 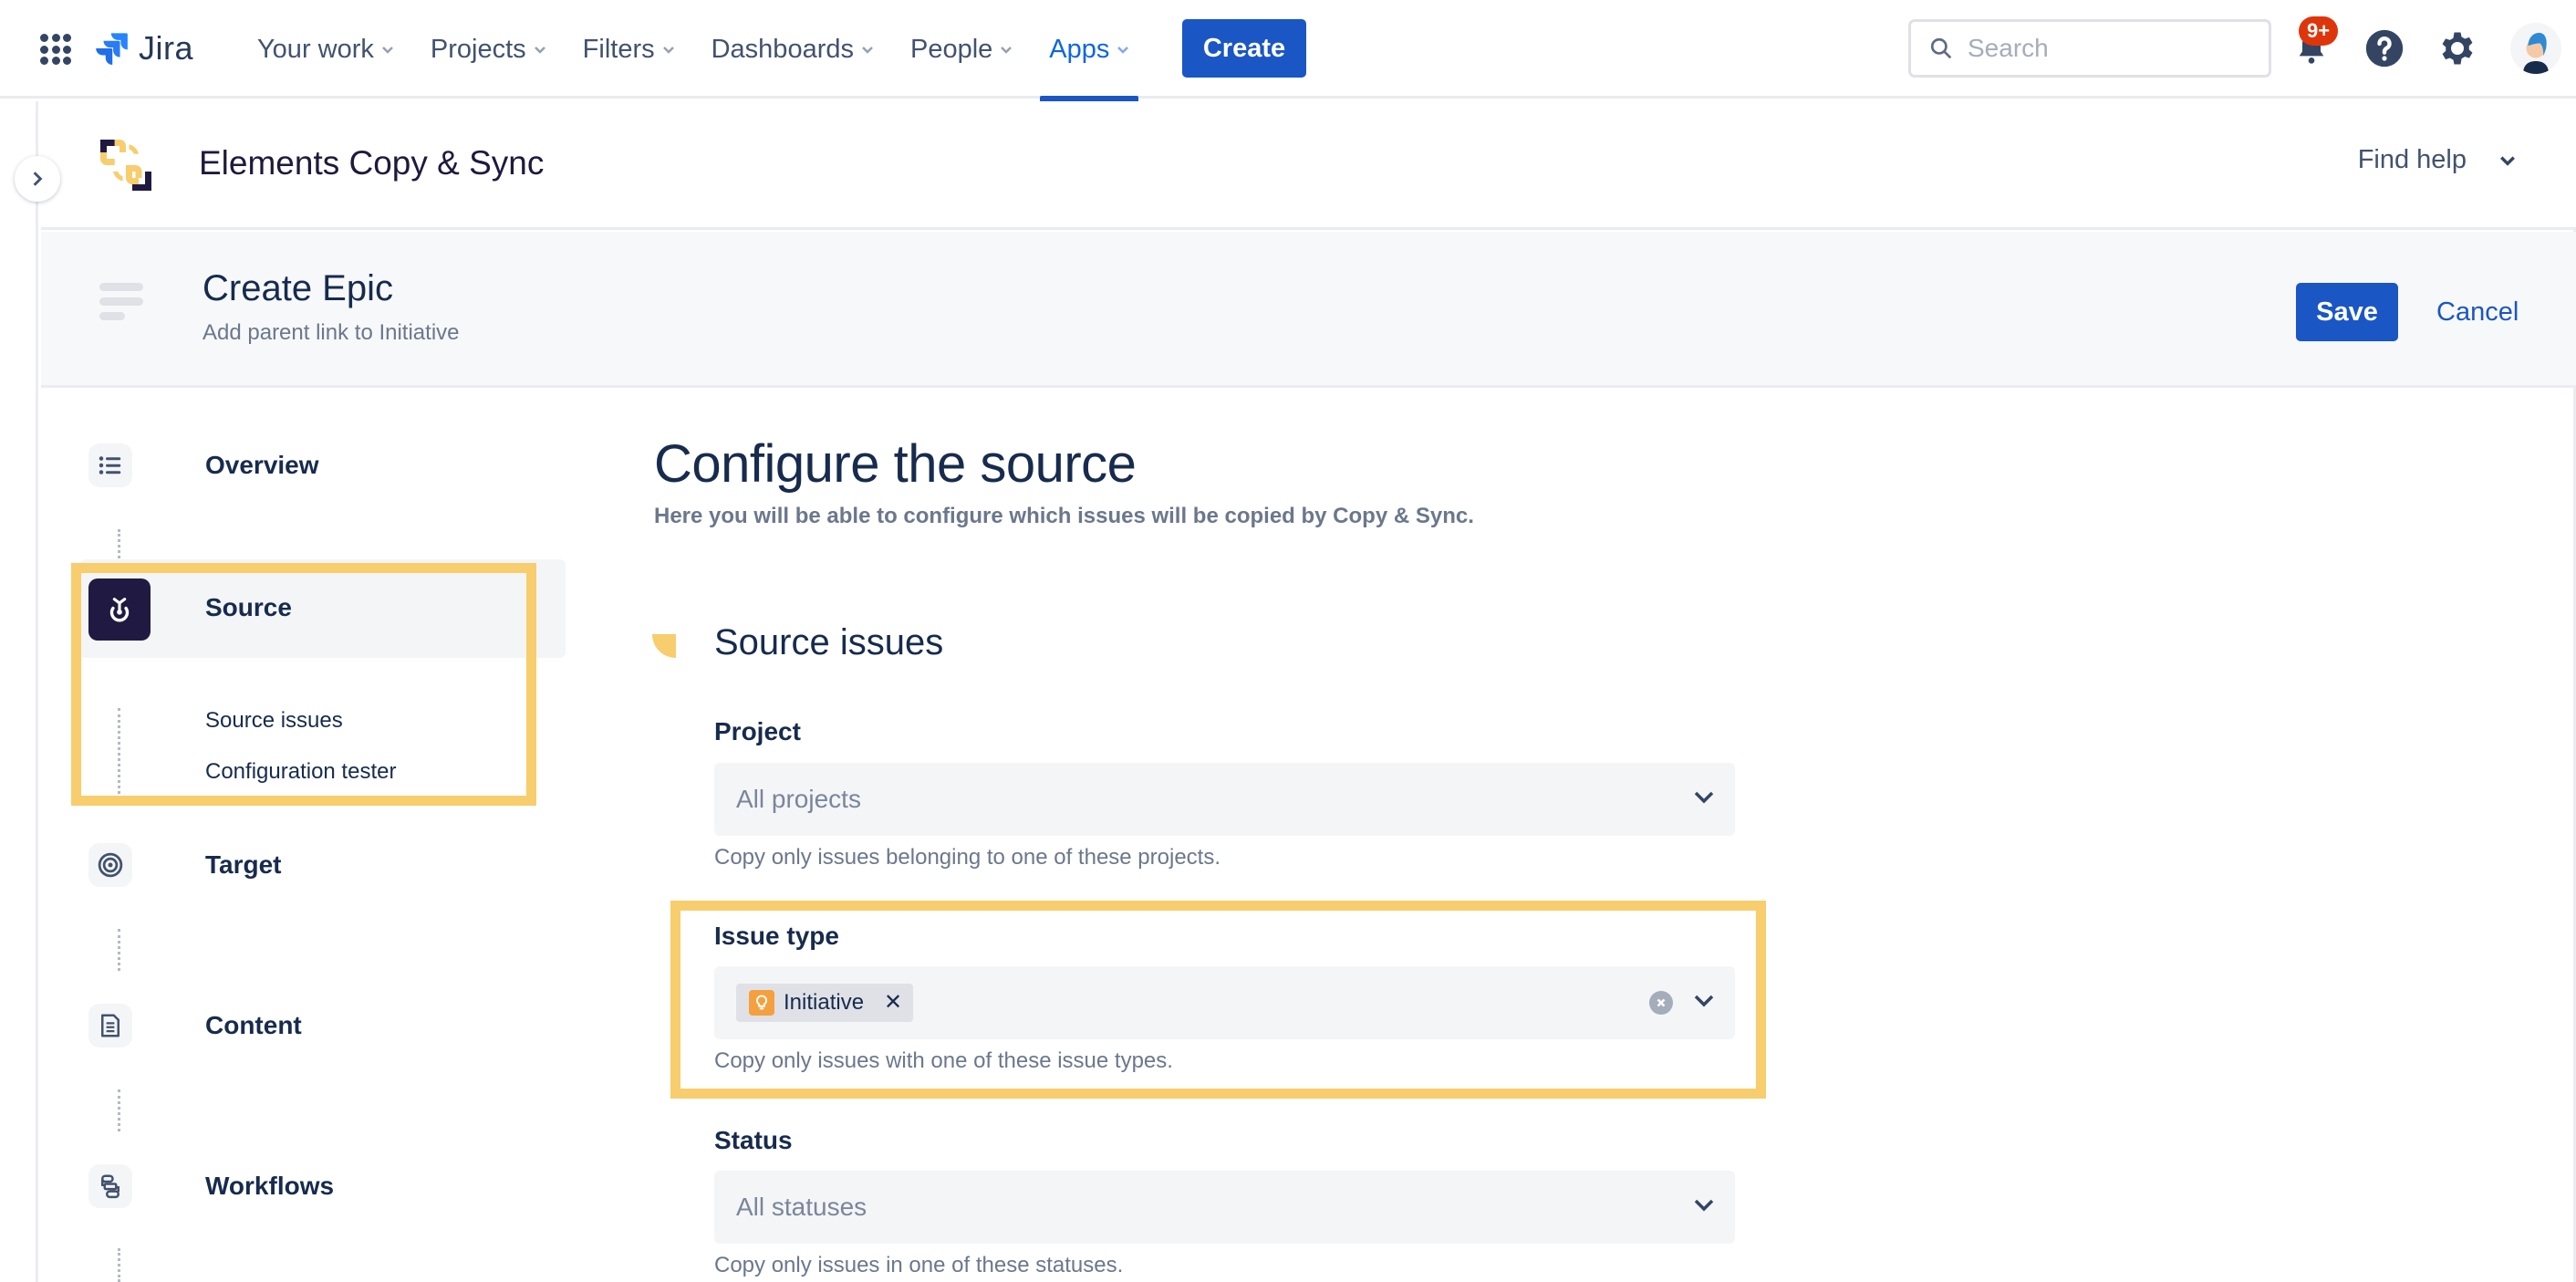 I want to click on step-label: Workflows, so click(x=270, y=1186).